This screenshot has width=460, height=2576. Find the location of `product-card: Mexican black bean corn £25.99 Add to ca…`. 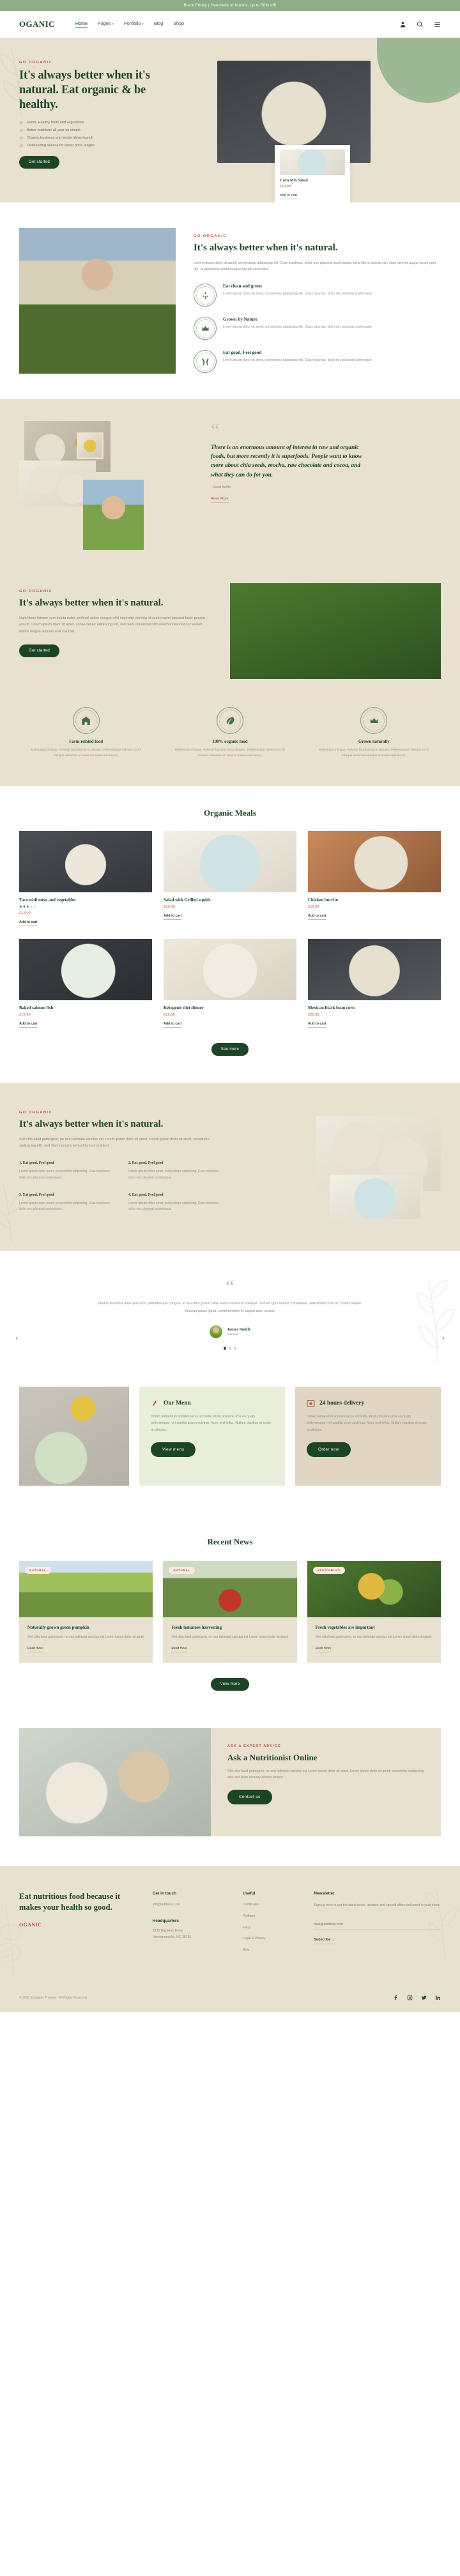

product-card: Mexican black bean corn £25.99 Add to ca… is located at coordinates (374, 983).